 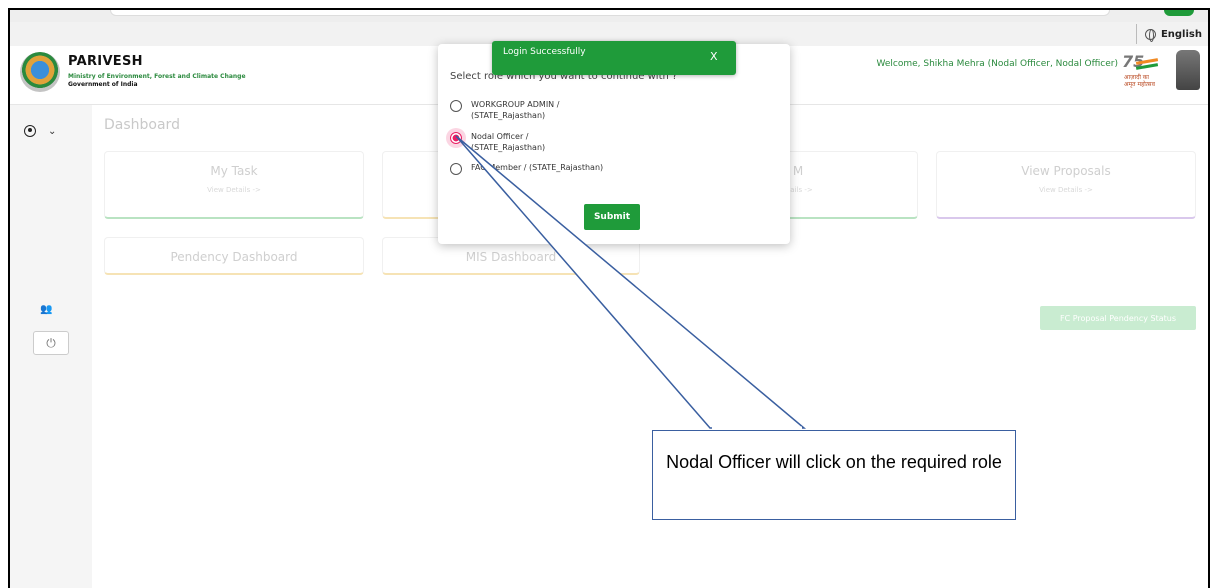 I want to click on people-icon: 👥, so click(x=46, y=309).